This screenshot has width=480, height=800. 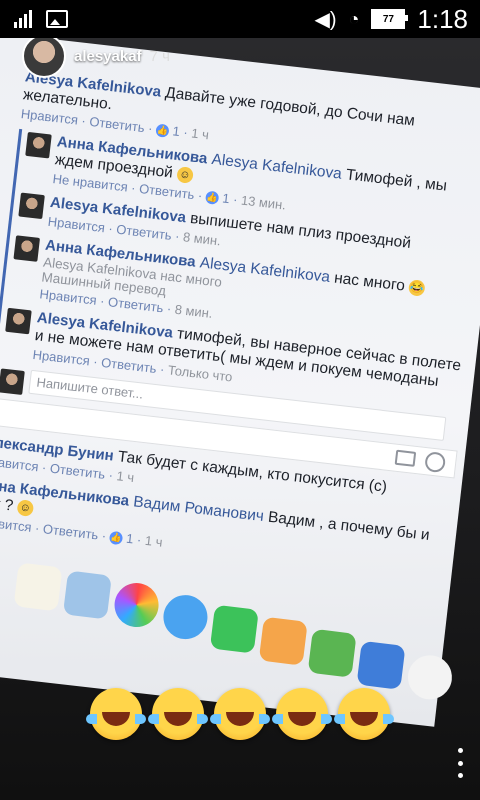 I want to click on battery-icon: 77, so click(x=390, y=19).